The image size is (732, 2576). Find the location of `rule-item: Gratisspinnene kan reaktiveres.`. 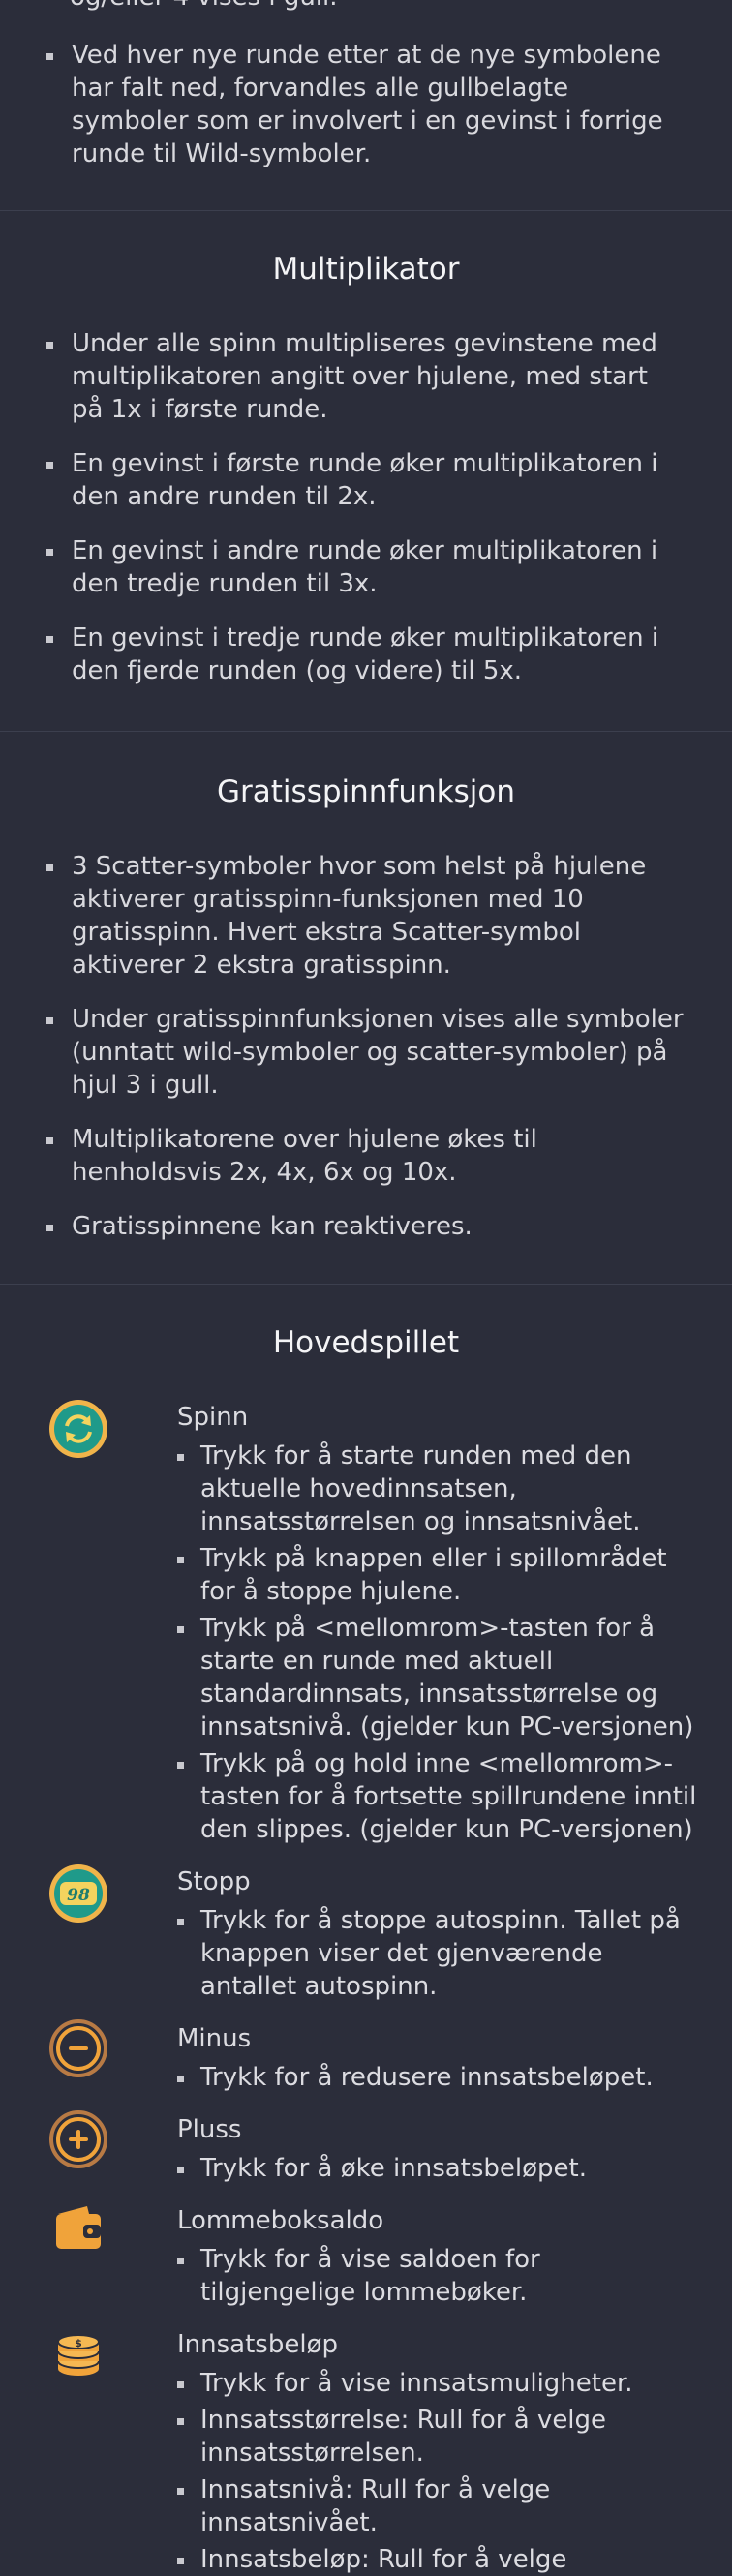

rule-item: Gratisspinnene kan reaktiveres. is located at coordinates (366, 1226).